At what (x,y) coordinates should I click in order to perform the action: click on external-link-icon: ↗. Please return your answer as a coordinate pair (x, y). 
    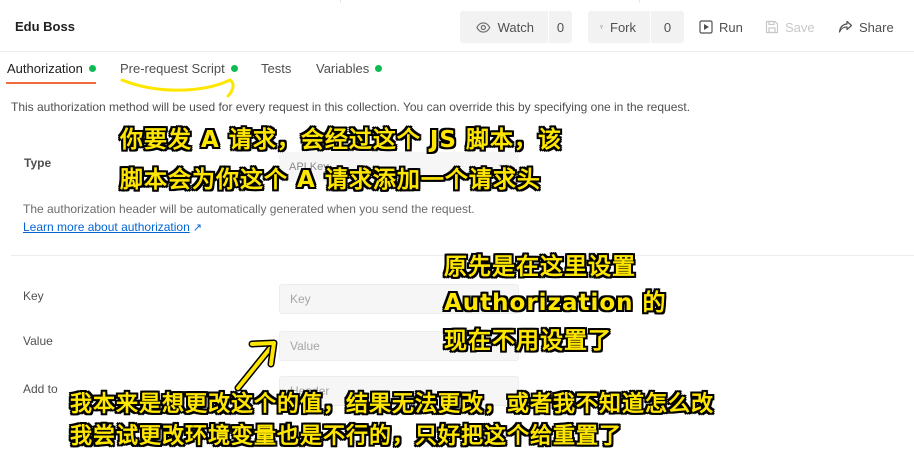
    Looking at the image, I should click on (197, 228).